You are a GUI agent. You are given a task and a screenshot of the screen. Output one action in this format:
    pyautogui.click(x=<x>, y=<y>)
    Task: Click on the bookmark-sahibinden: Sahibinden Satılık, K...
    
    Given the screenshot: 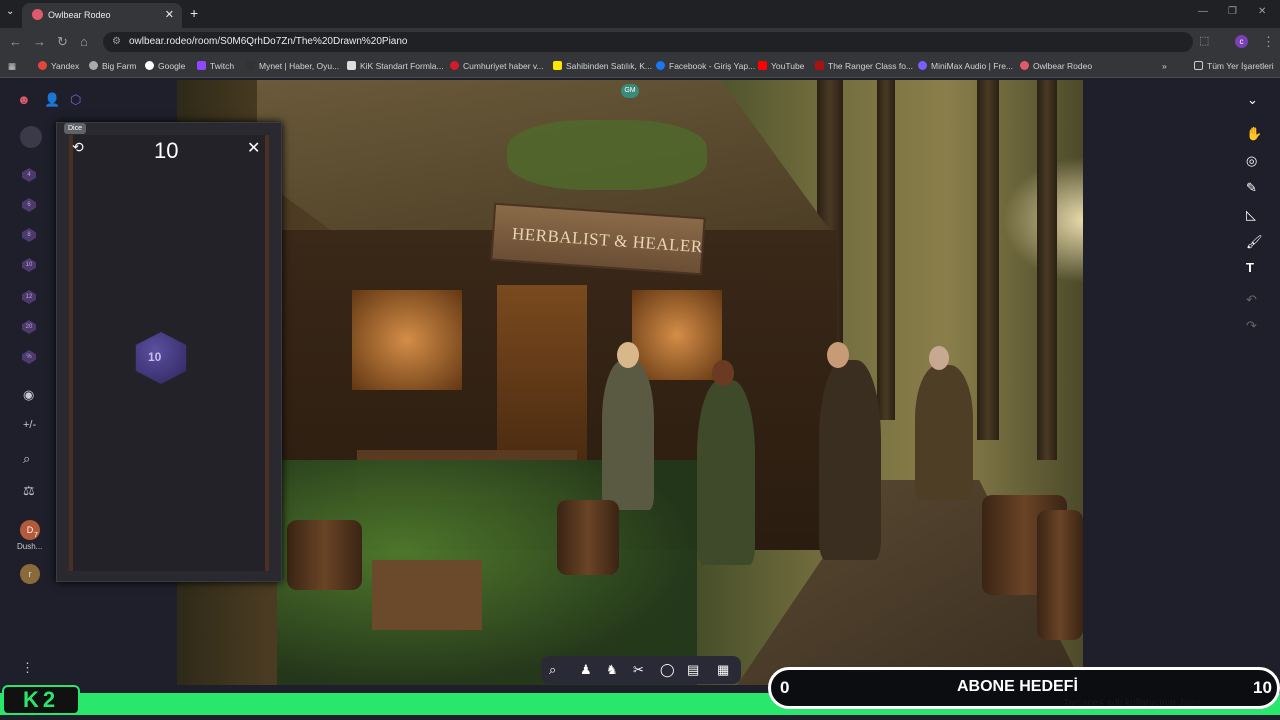 What is the action you would take?
    pyautogui.click(x=602, y=66)
    